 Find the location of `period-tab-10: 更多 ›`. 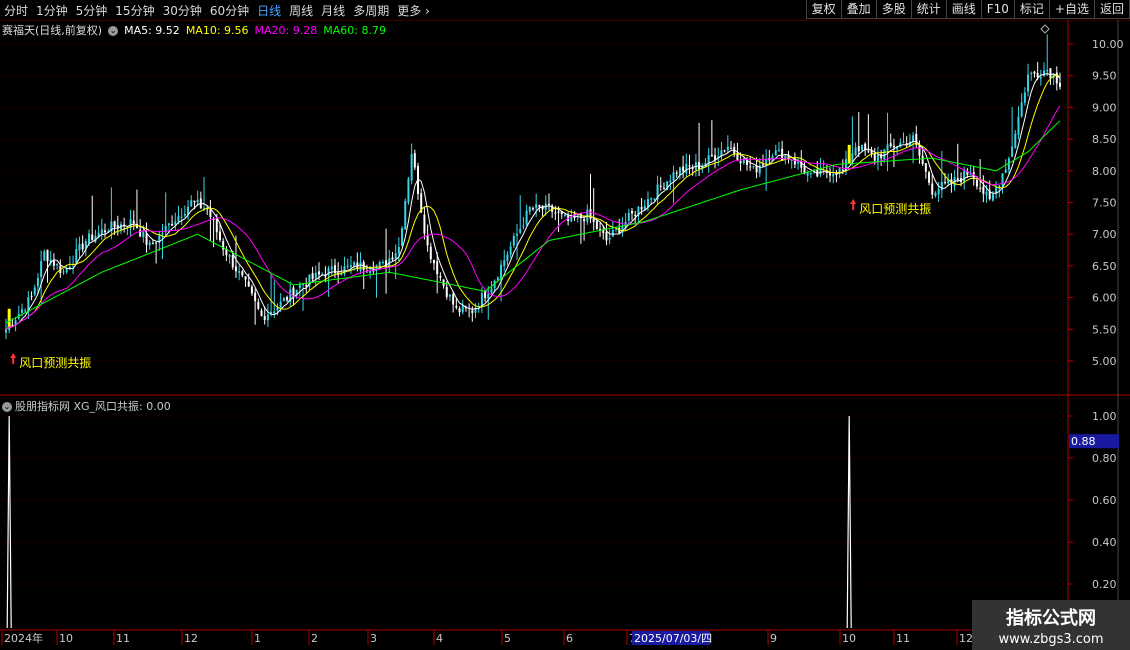

period-tab-10: 更多 › is located at coordinates (413, 10).